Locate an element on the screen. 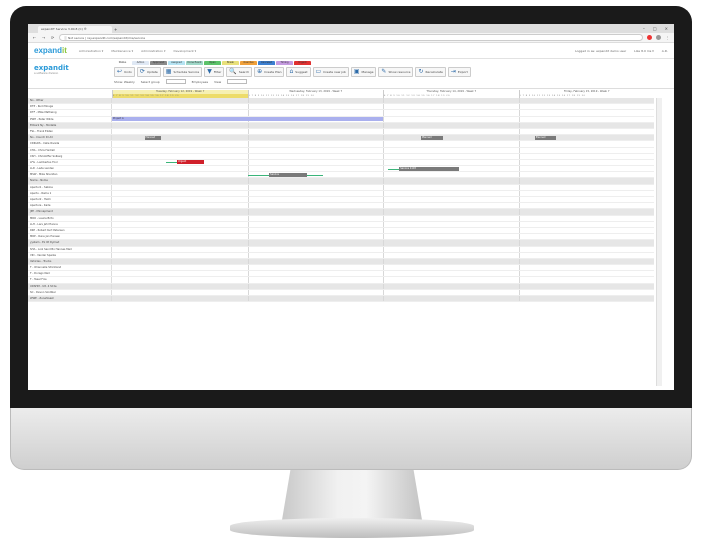 This screenshot has width=702, height=552. extension-icon is located at coordinates (649, 37).